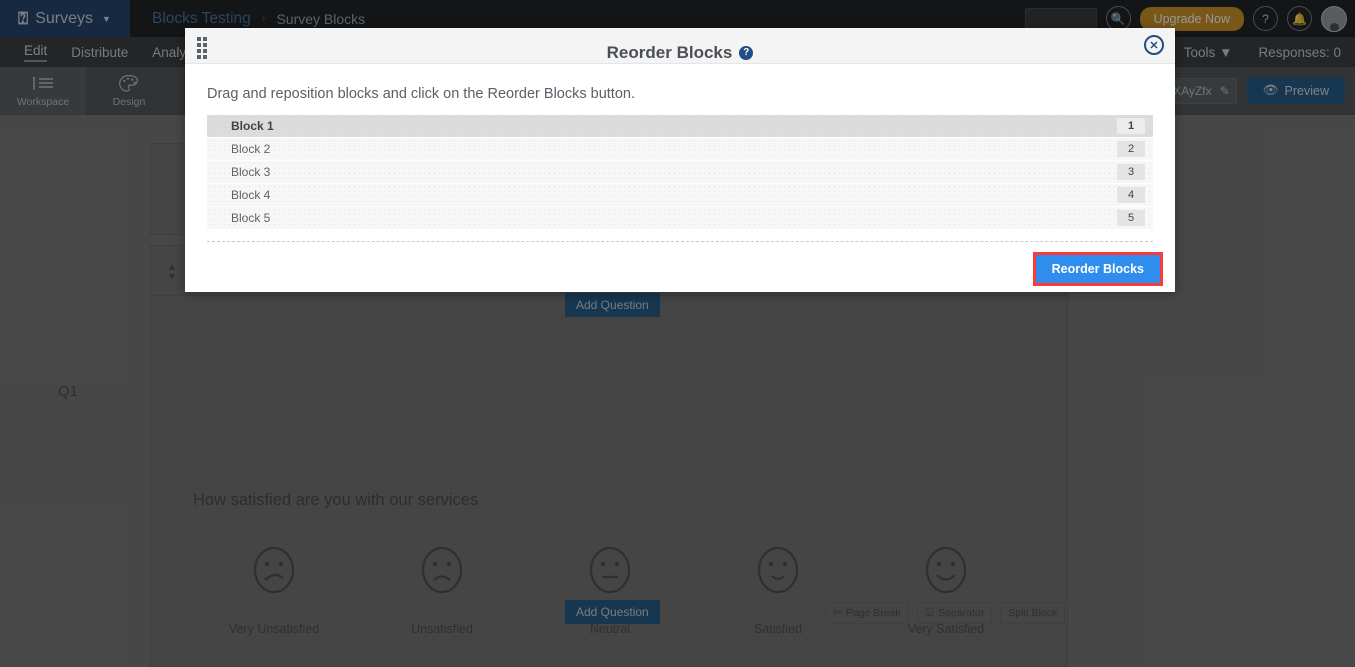 Image resolution: width=1355 pixels, height=667 pixels. Describe the element at coordinates (1131, 195) in the screenshot. I see `block-position: 4` at that location.